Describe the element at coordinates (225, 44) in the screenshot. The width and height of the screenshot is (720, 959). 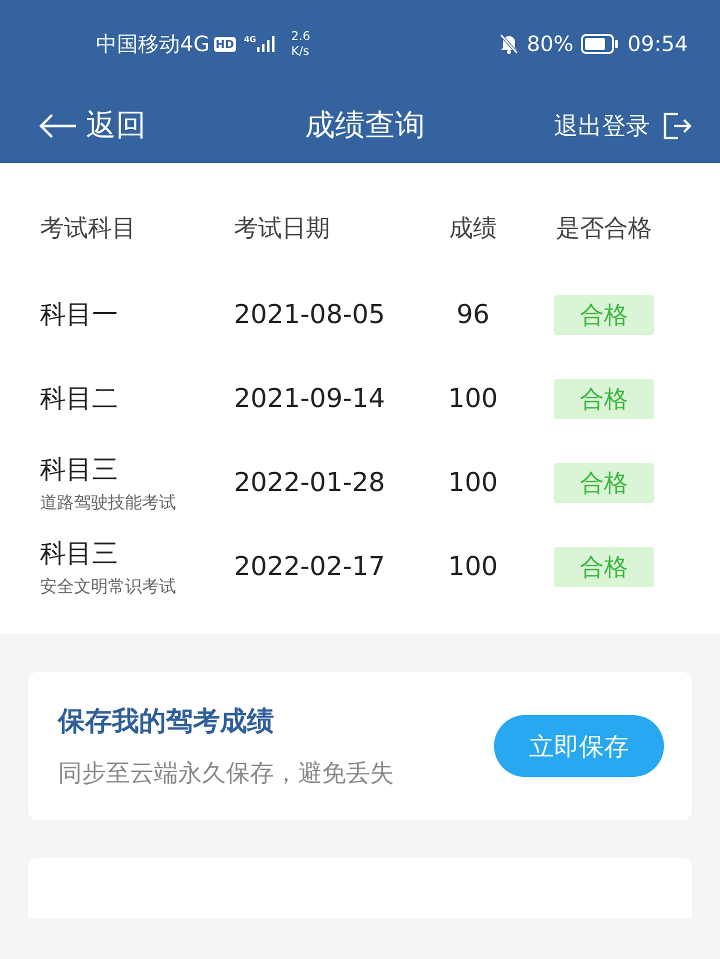
I see `hd-badge: HD` at that location.